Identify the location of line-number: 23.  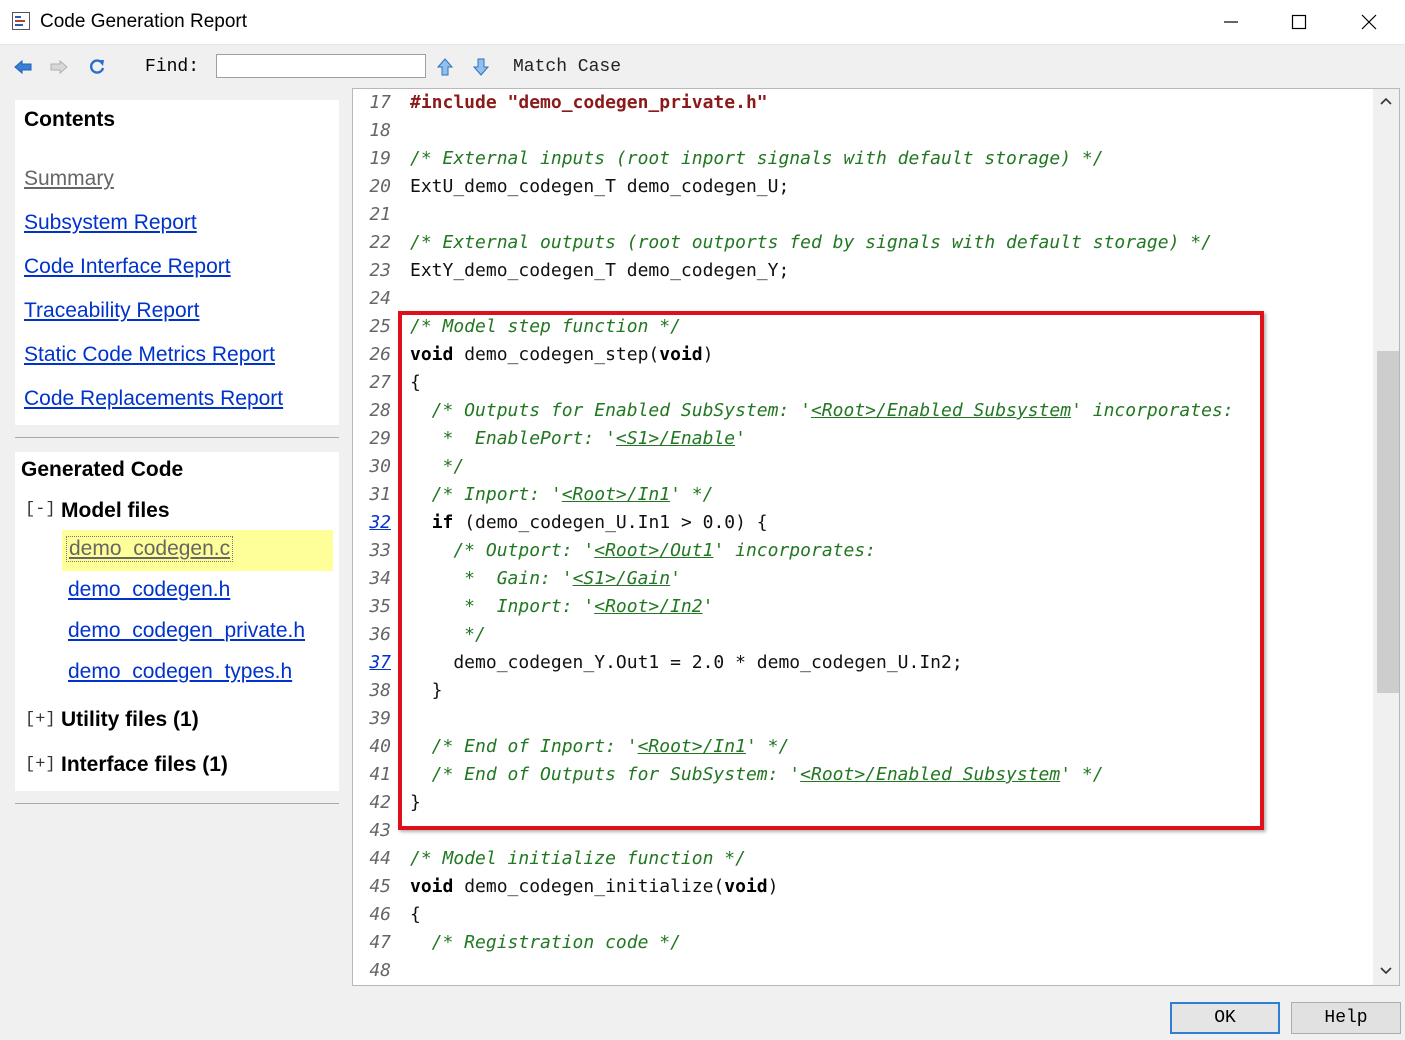
(380, 270).